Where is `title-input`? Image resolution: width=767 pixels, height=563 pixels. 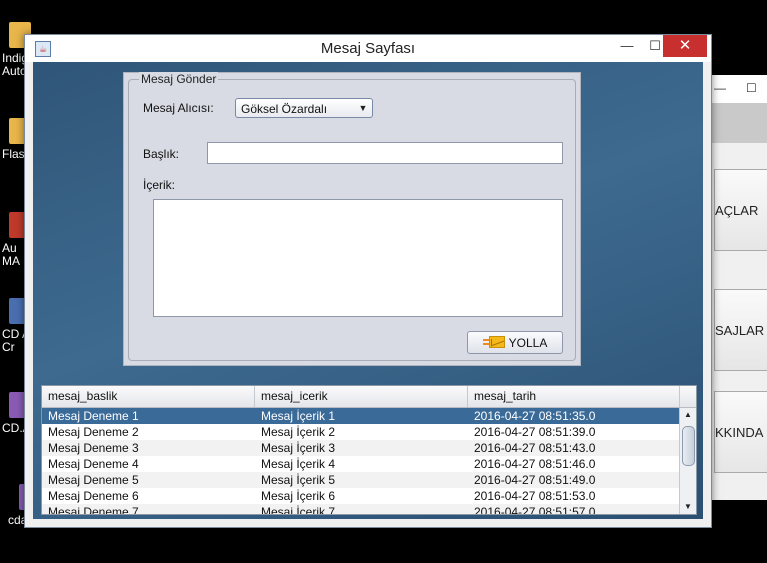 title-input is located at coordinates (385, 153).